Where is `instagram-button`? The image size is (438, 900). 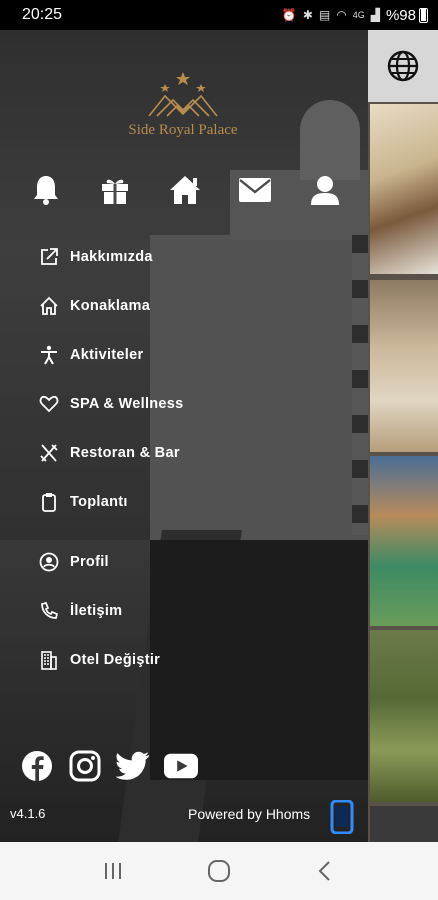
instagram-button is located at coordinates (85, 766).